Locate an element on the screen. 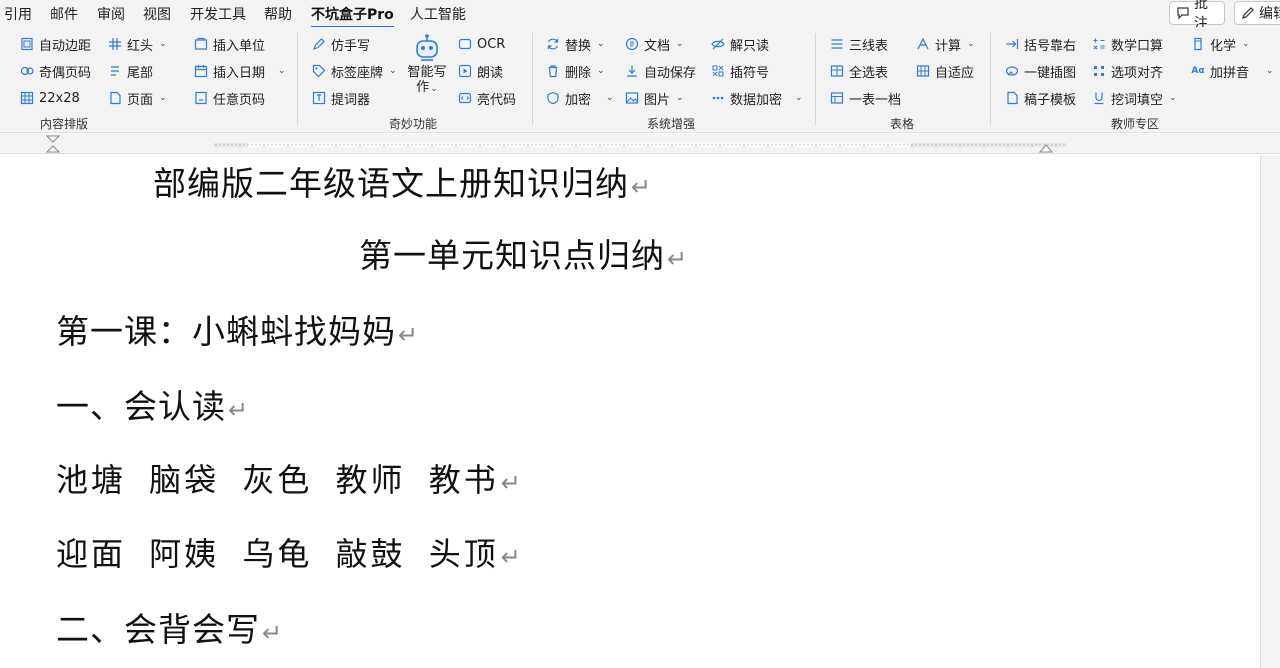  ocr-button: OCR is located at coordinates (481, 44).